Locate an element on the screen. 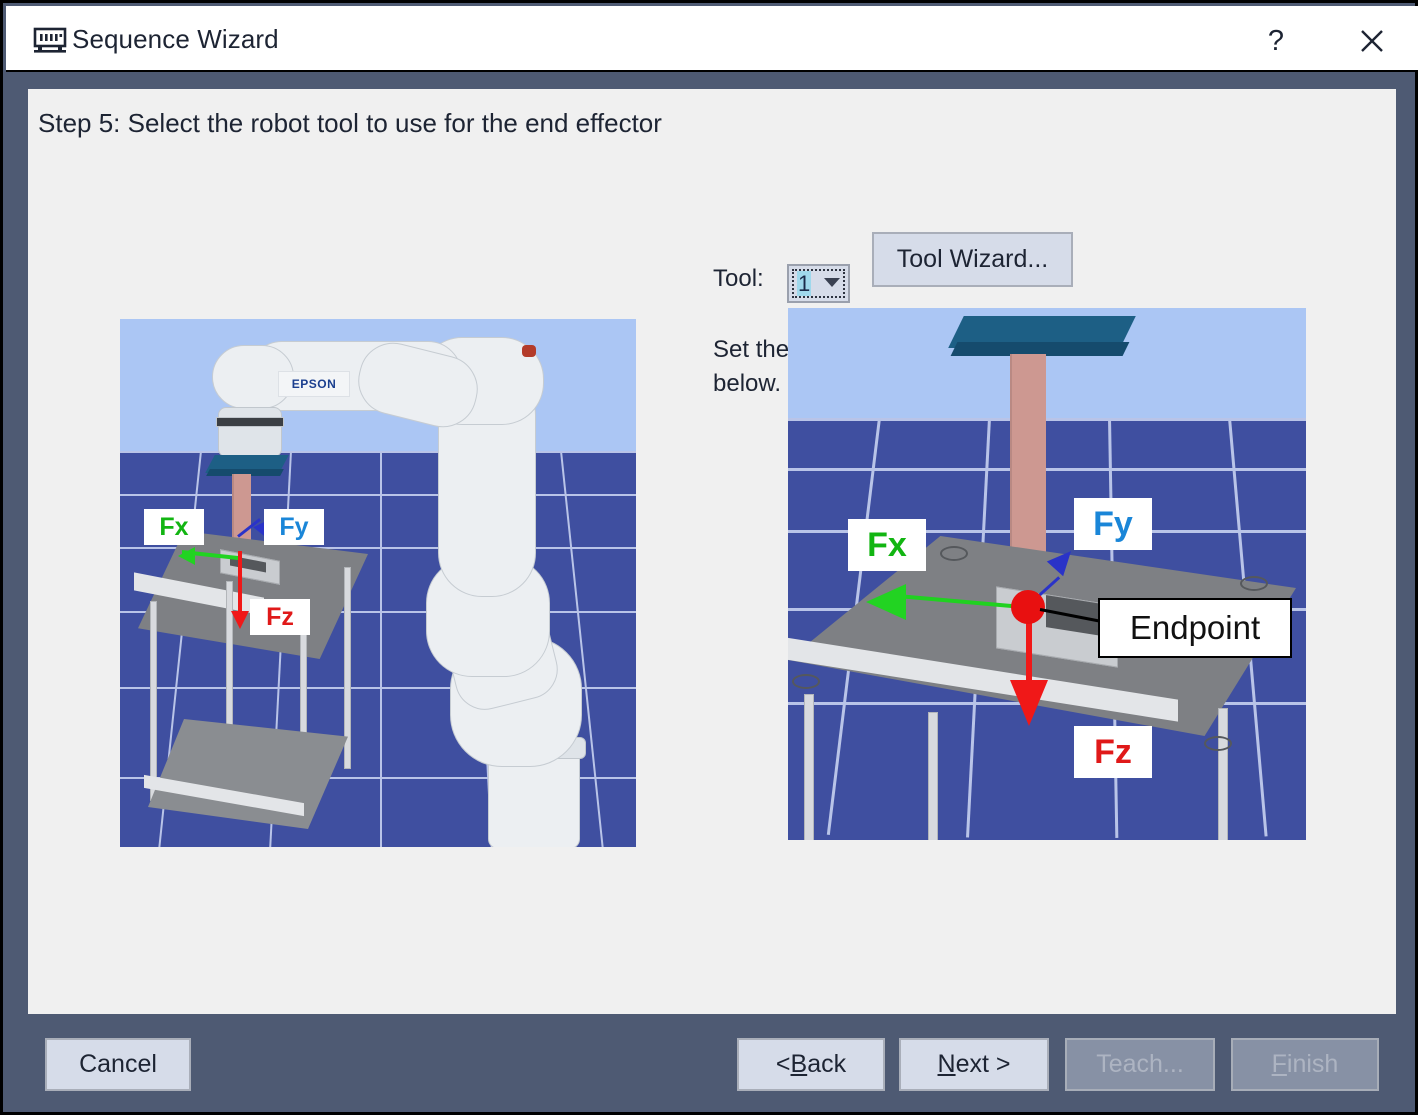 This screenshot has width=1418, height=1115. epson-logo: EPSON is located at coordinates (314, 384).